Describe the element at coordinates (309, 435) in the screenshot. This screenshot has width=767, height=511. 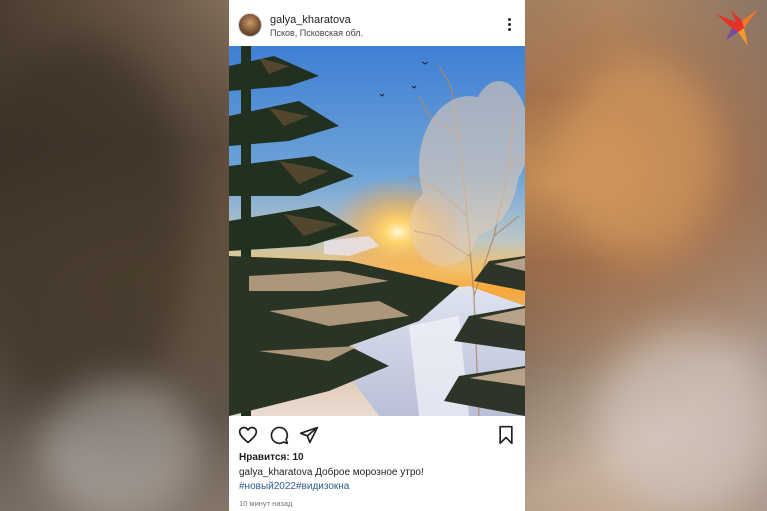
I see `send-icon` at that location.